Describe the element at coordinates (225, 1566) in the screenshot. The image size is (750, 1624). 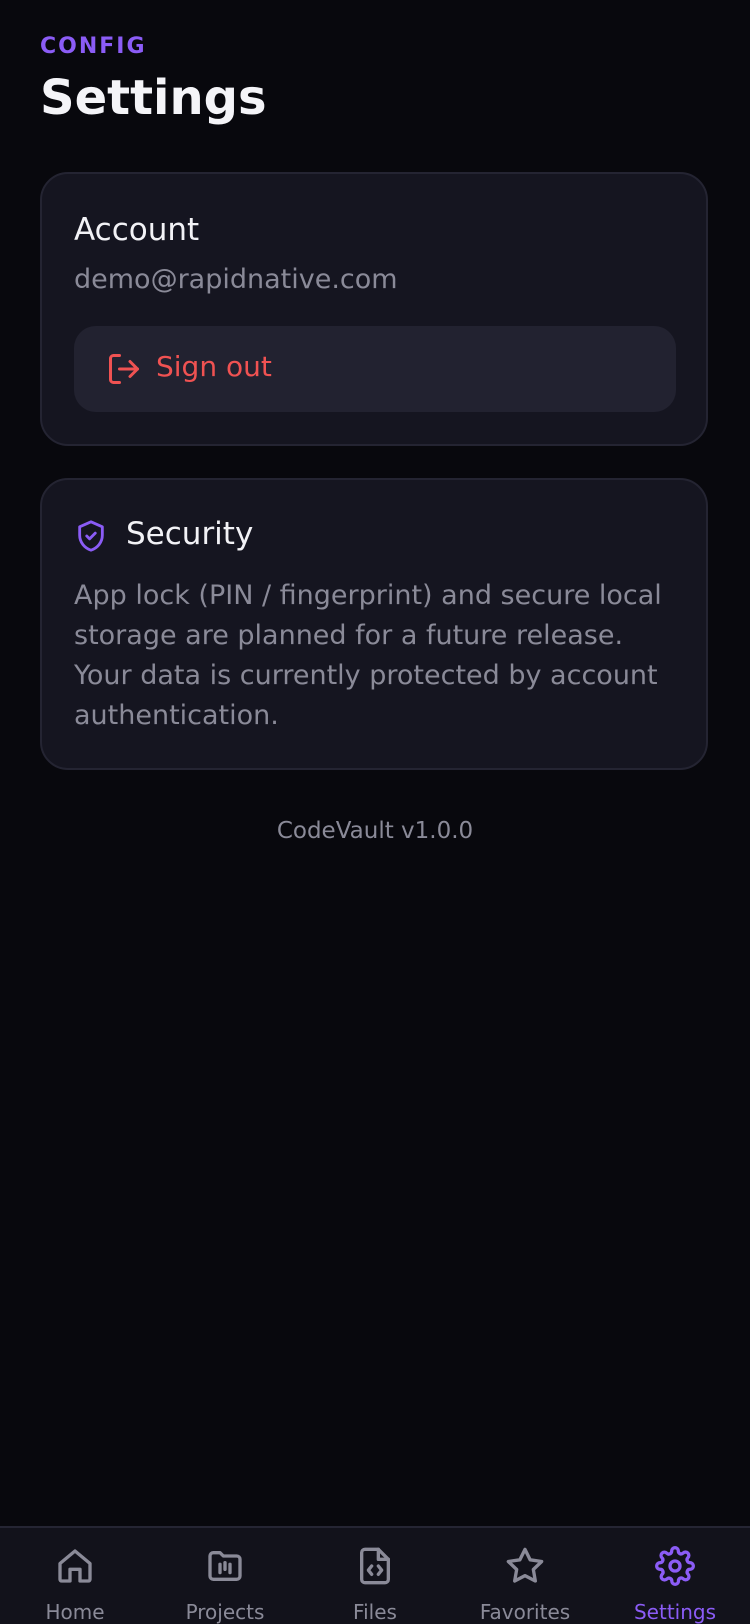
I see `folder-icon` at that location.